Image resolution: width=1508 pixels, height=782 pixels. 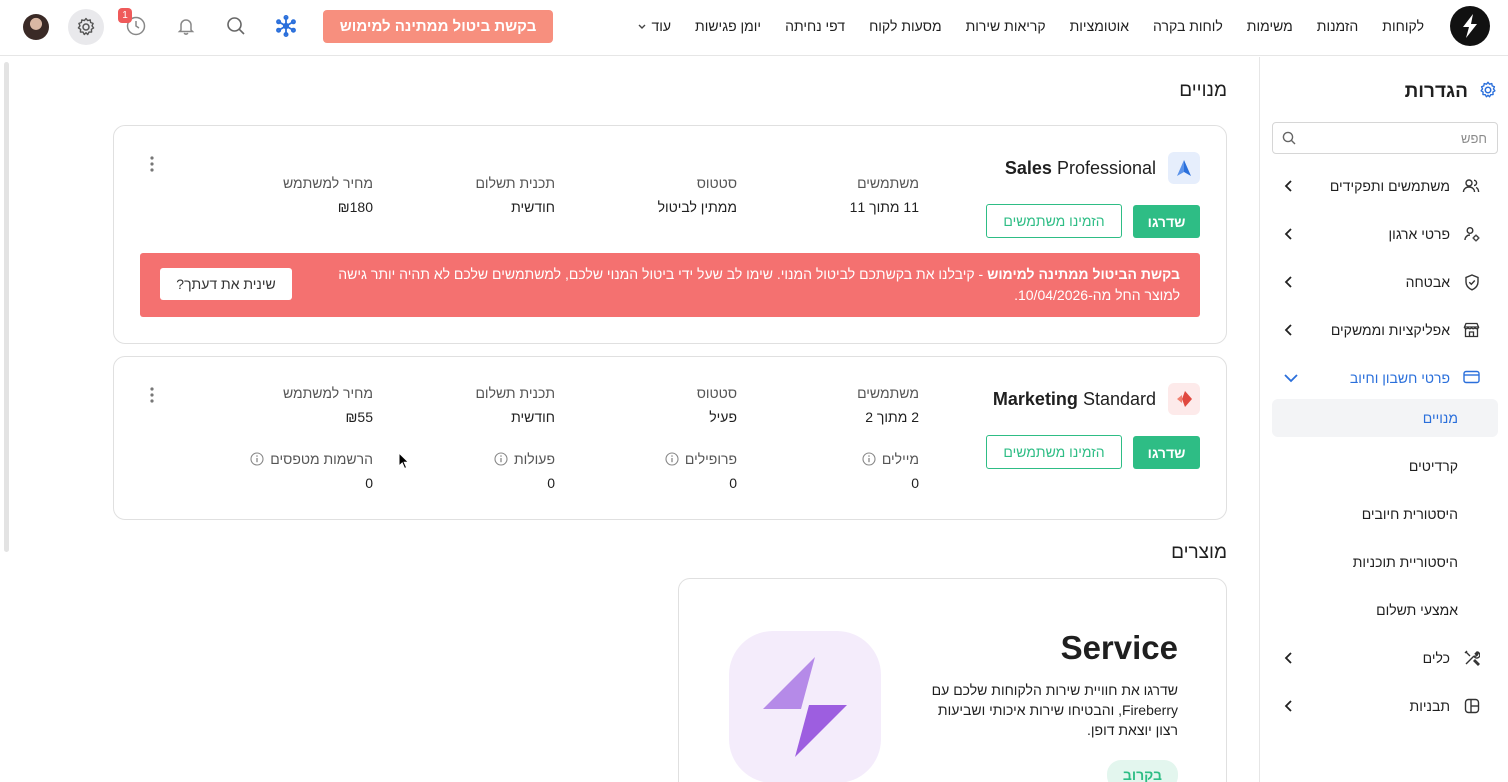 What do you see at coordinates (226, 284) in the screenshot?
I see `change-mind-button: שינית את דעתך?` at bounding box center [226, 284].